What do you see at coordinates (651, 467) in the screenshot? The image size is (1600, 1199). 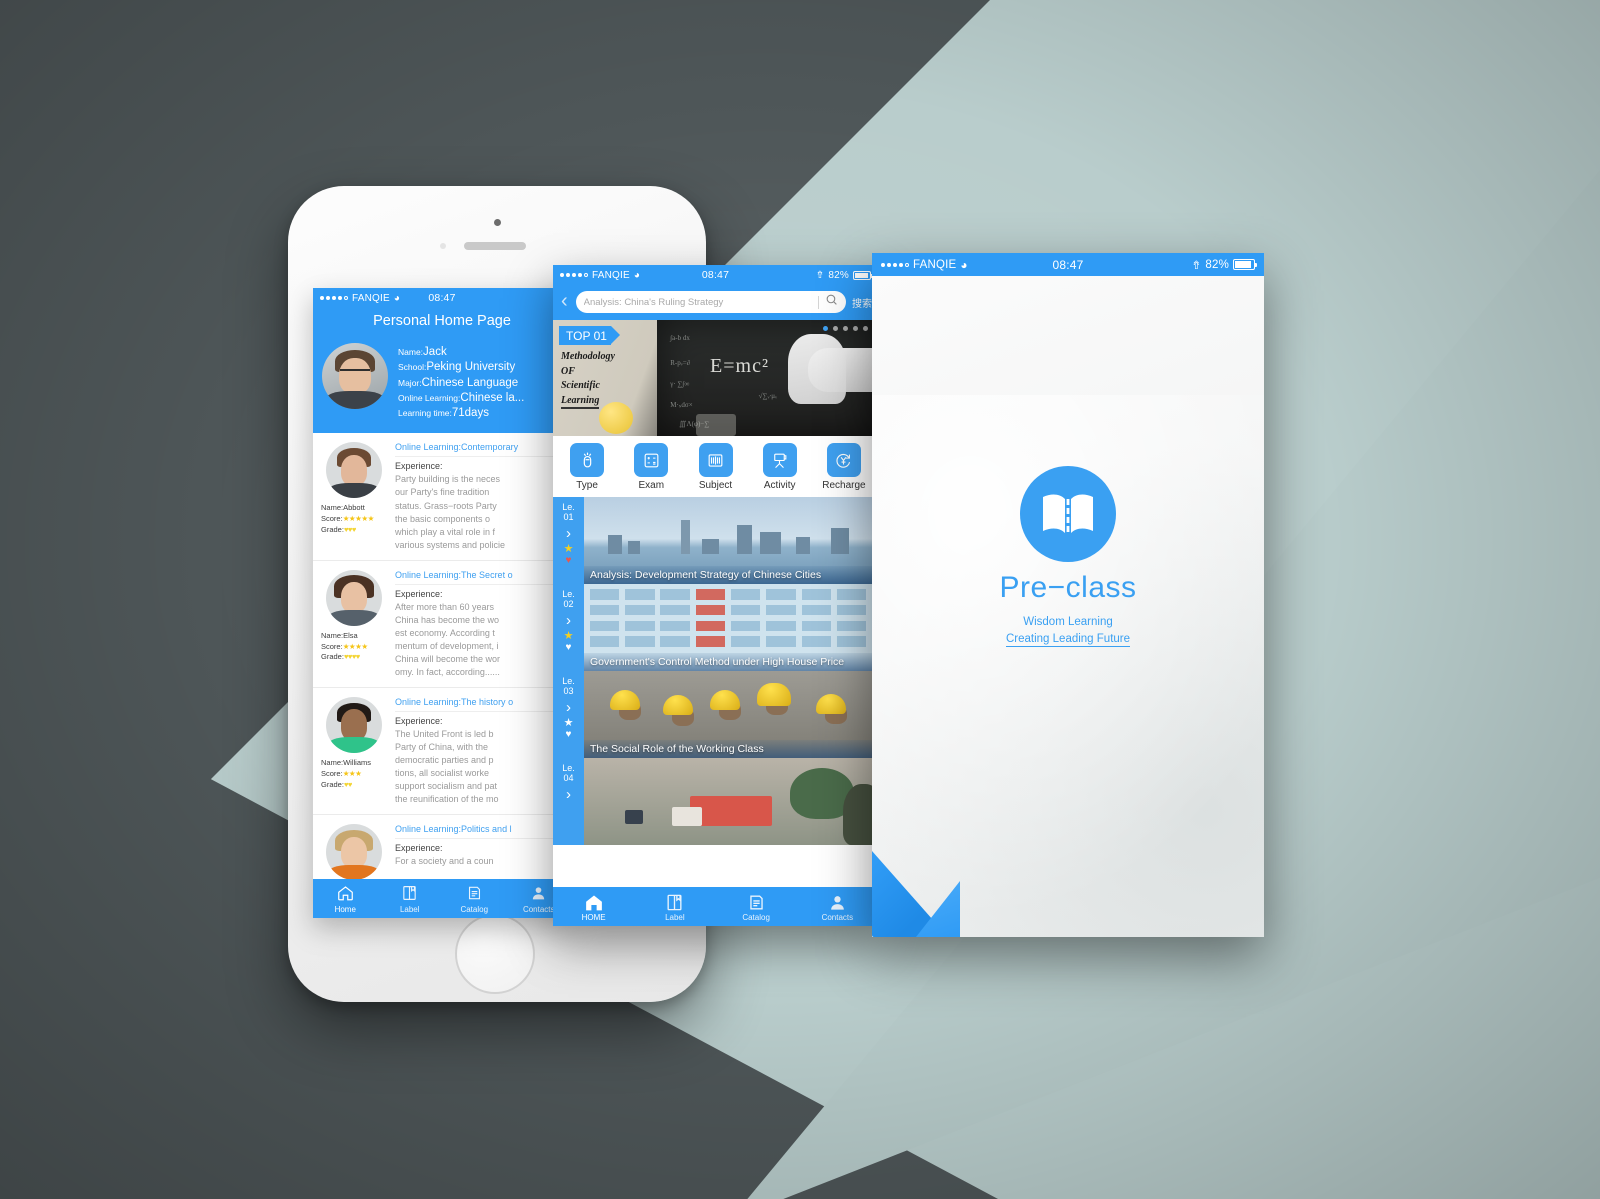 I see `quick-action-exam: Exam` at bounding box center [651, 467].